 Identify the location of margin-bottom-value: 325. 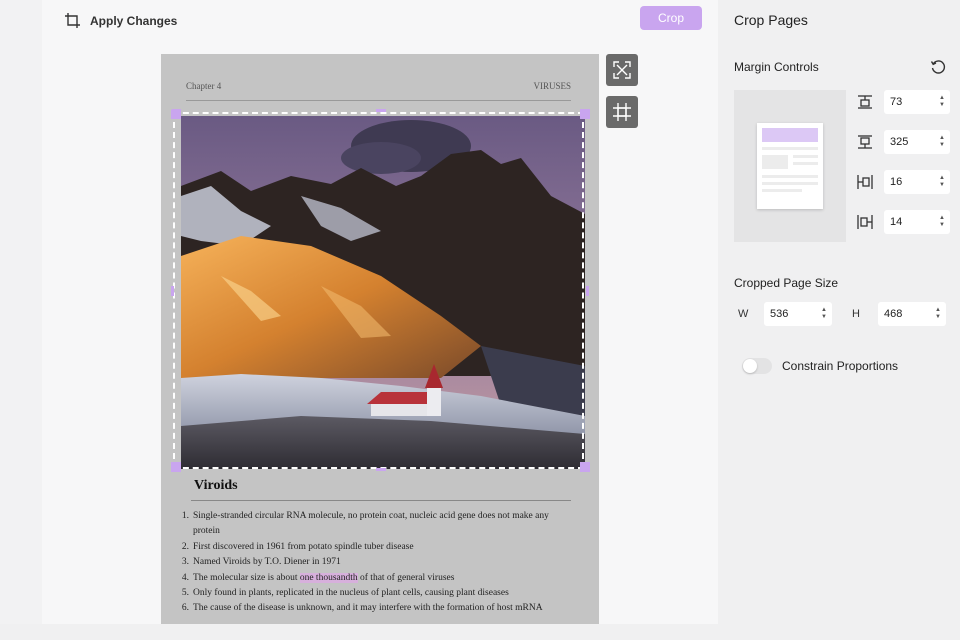
(899, 142).